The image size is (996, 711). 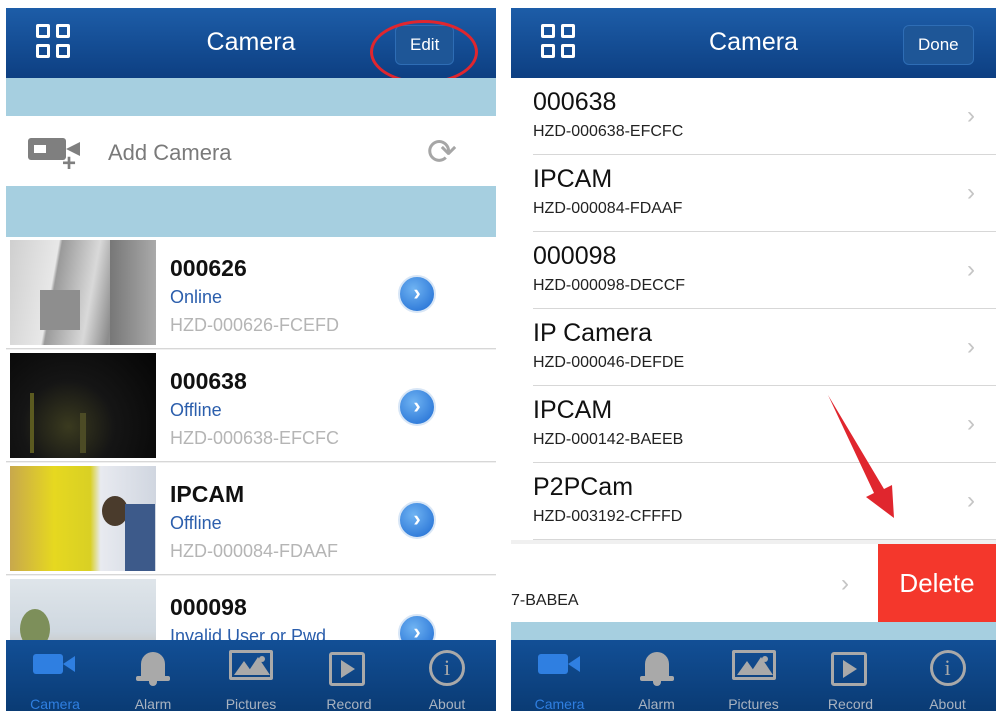 What do you see at coordinates (753, 270) in the screenshot?
I see `list-item: 000098 HZD-000098-DECCF ›` at bounding box center [753, 270].